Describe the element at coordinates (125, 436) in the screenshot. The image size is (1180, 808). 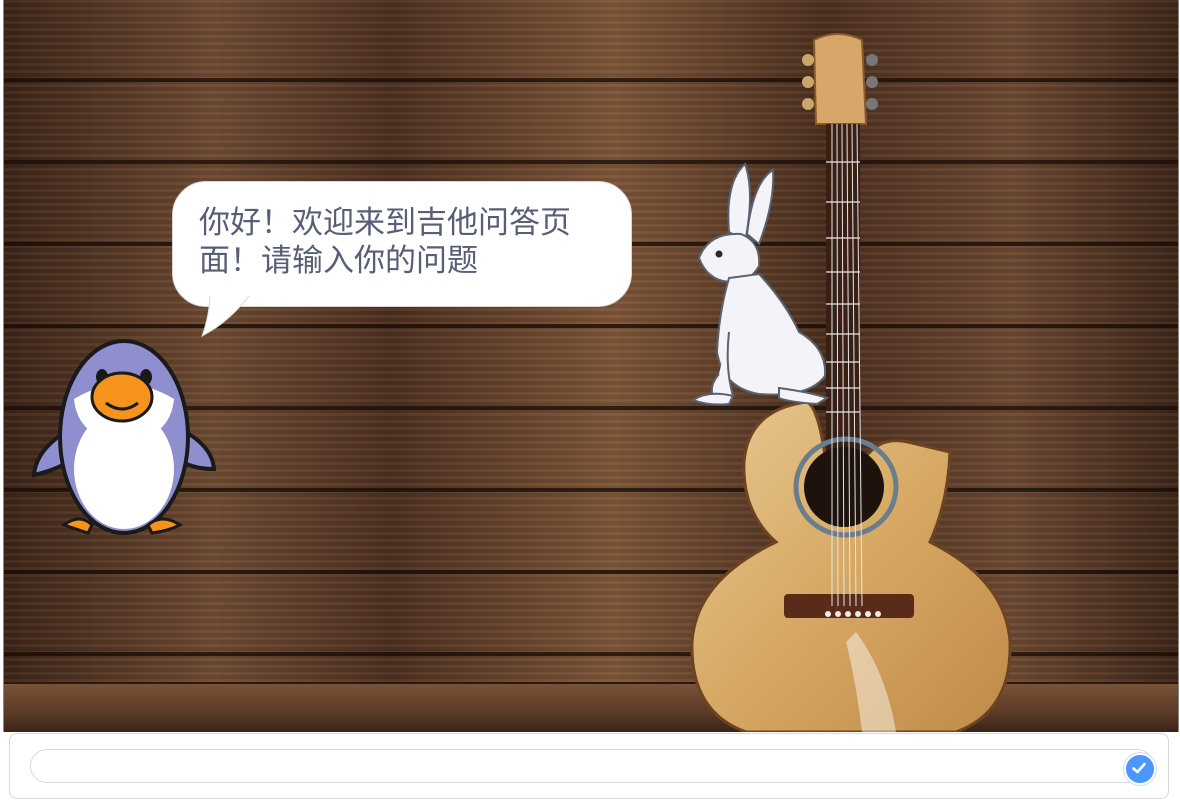
I see `penguin-icon` at that location.